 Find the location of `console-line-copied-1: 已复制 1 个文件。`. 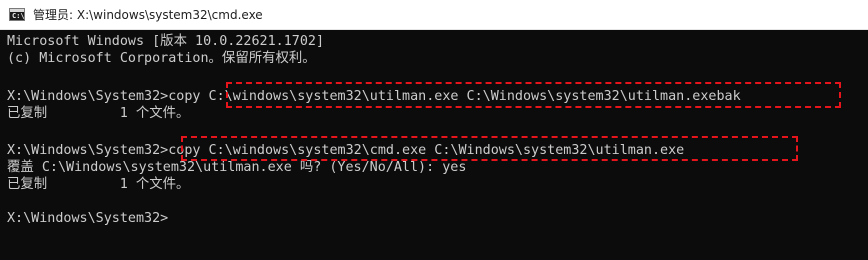

console-line-copied-1: 已复制 1 个文件。 is located at coordinates (98, 113).